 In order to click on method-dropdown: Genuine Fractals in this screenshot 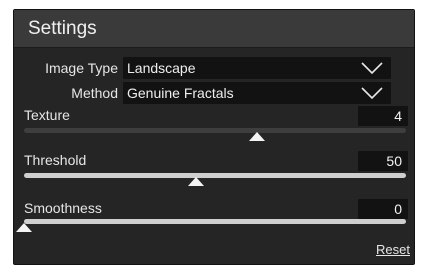, I will do `click(257, 93)`.